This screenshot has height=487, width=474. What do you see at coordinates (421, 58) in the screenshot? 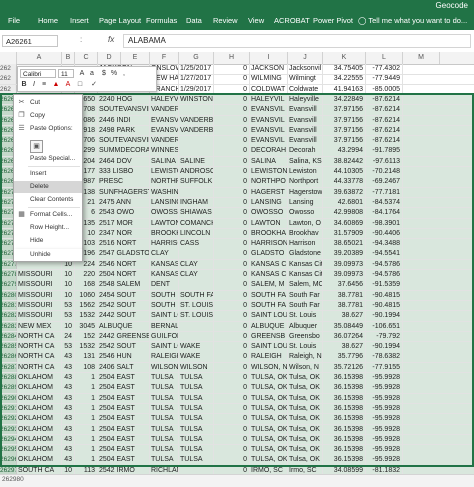
I see `column-header-m: M` at bounding box center [421, 58].